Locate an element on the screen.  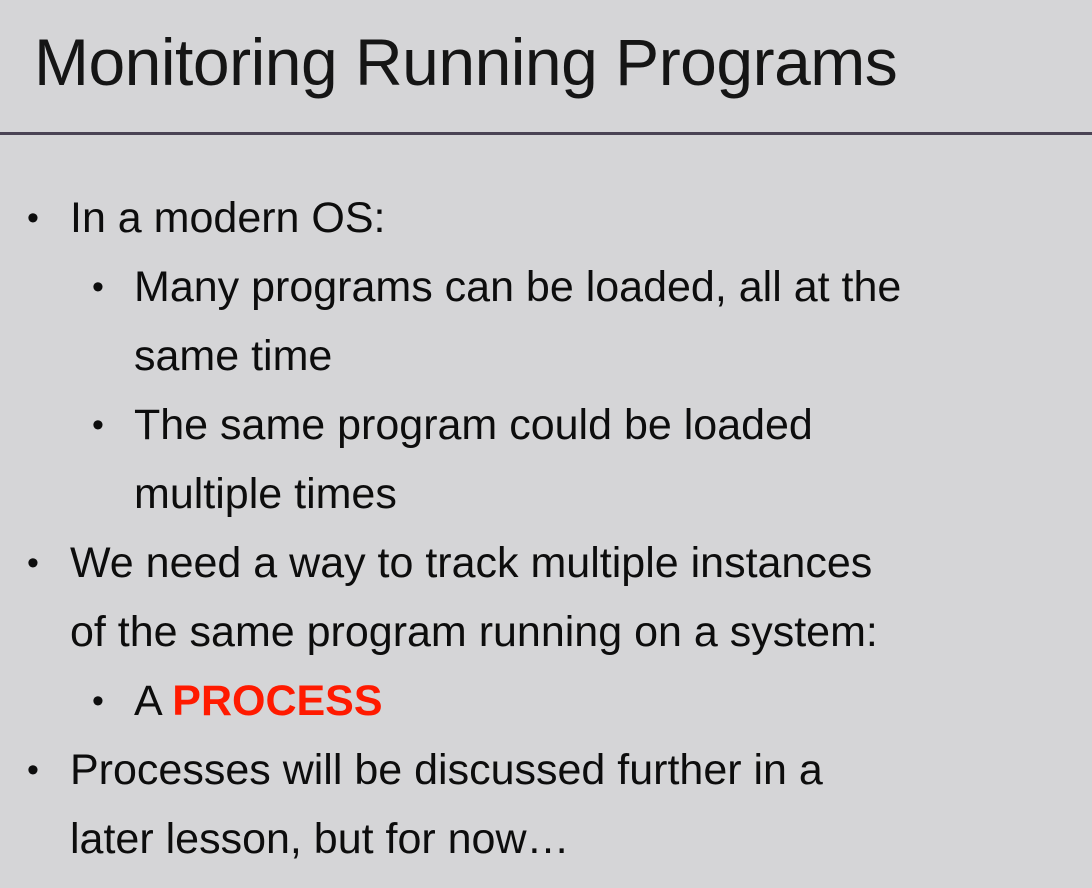
title-divider is located at coordinates (546, 133).